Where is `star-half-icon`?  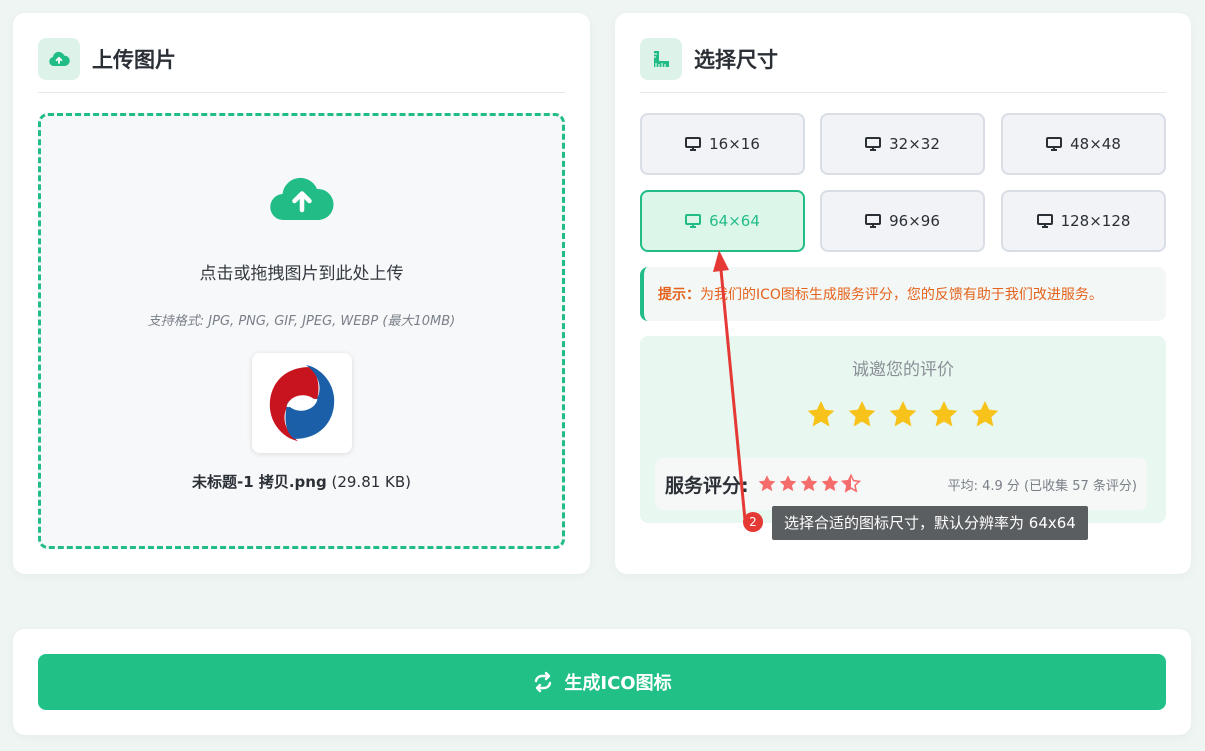
star-half-icon is located at coordinates (850, 483).